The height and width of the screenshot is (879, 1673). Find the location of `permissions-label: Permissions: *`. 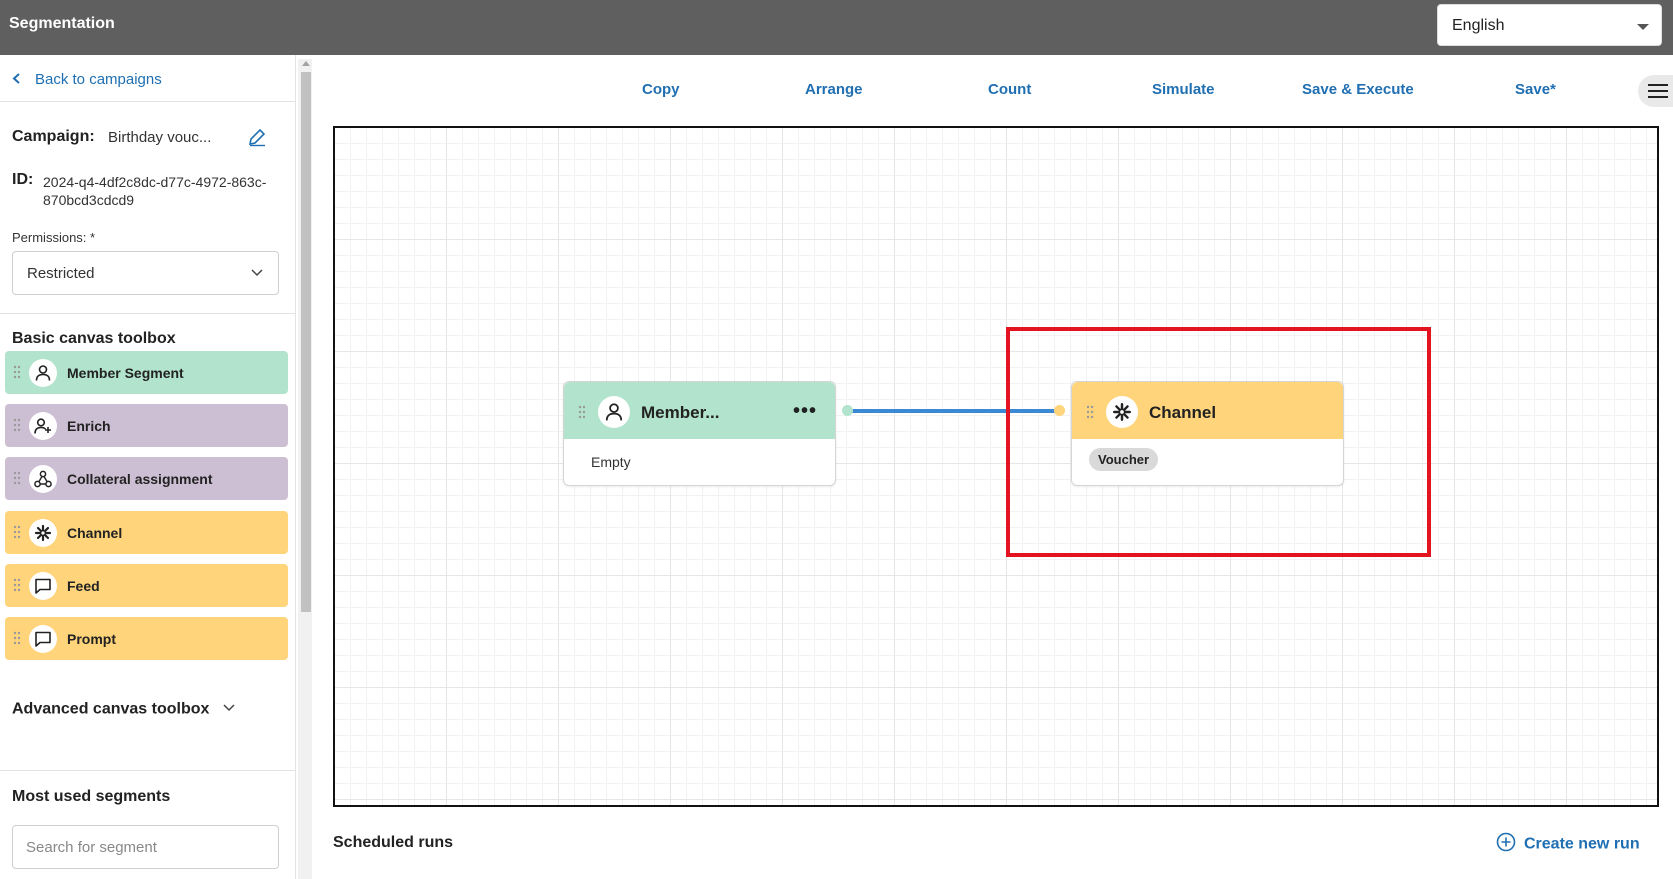

permissions-label: Permissions: * is located at coordinates (54, 237).